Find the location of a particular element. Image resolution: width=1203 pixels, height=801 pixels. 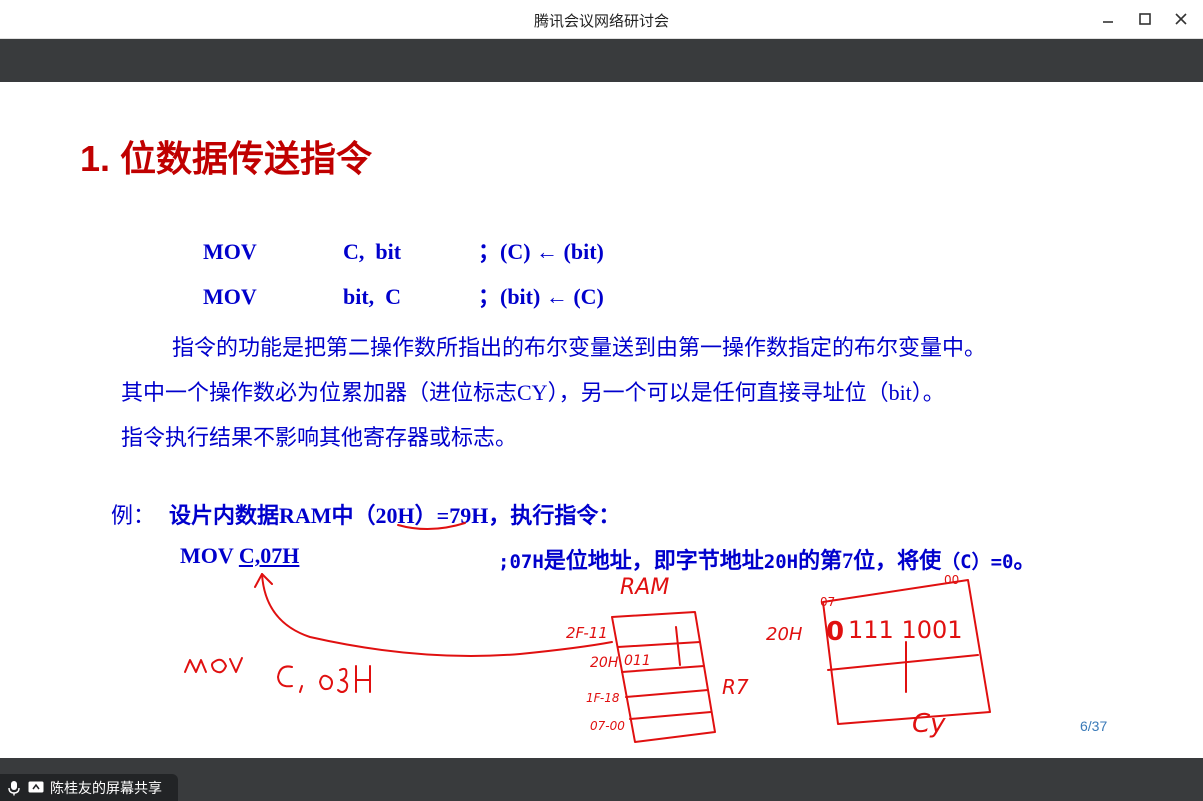

svg-text: 07 is located at coordinates (827, 602).